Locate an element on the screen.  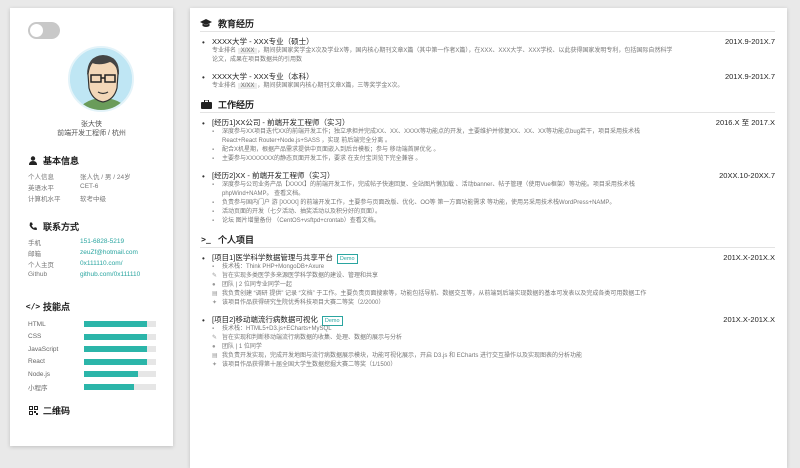
work-line: 活动页面的开发（七夕活动、抽奖活动以及积分好的页面）。 is located at coordinates (302, 212).